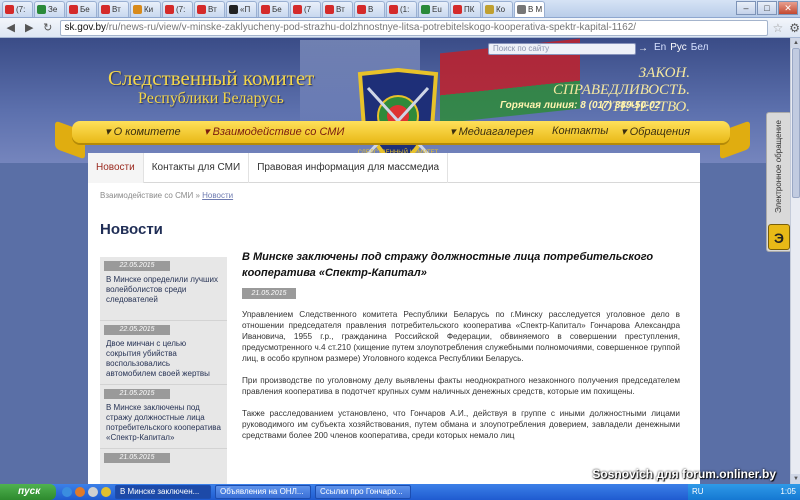  What do you see at coordinates (85, 27) in the screenshot?
I see `url-host: sk.gov.by` at bounding box center [85, 27].